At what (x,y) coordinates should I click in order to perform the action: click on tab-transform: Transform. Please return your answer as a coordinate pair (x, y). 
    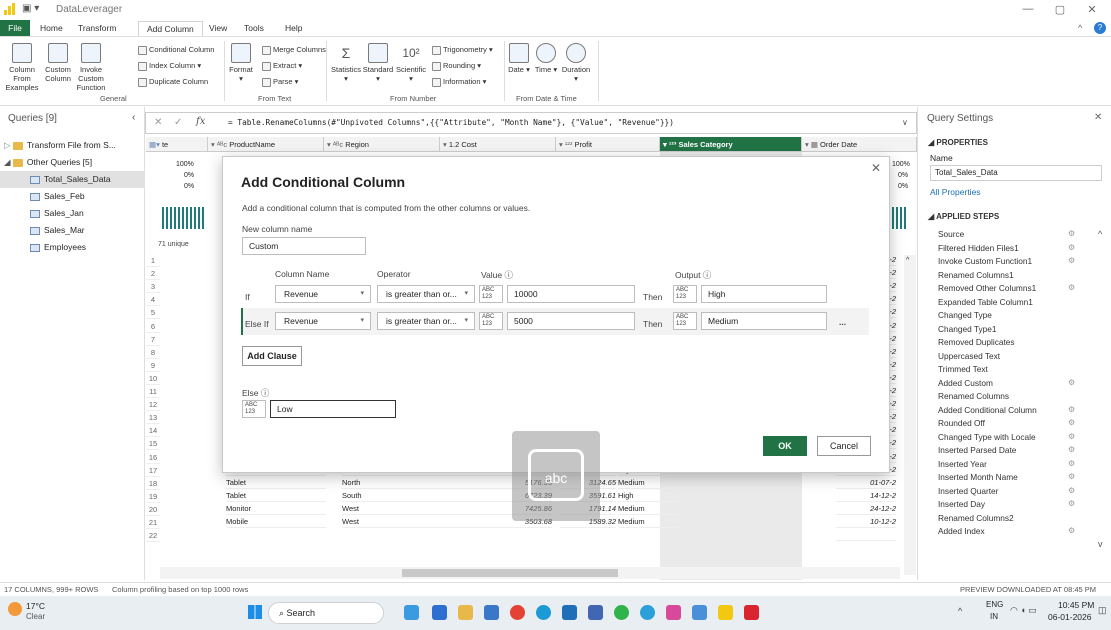
    Looking at the image, I should click on (97, 28).